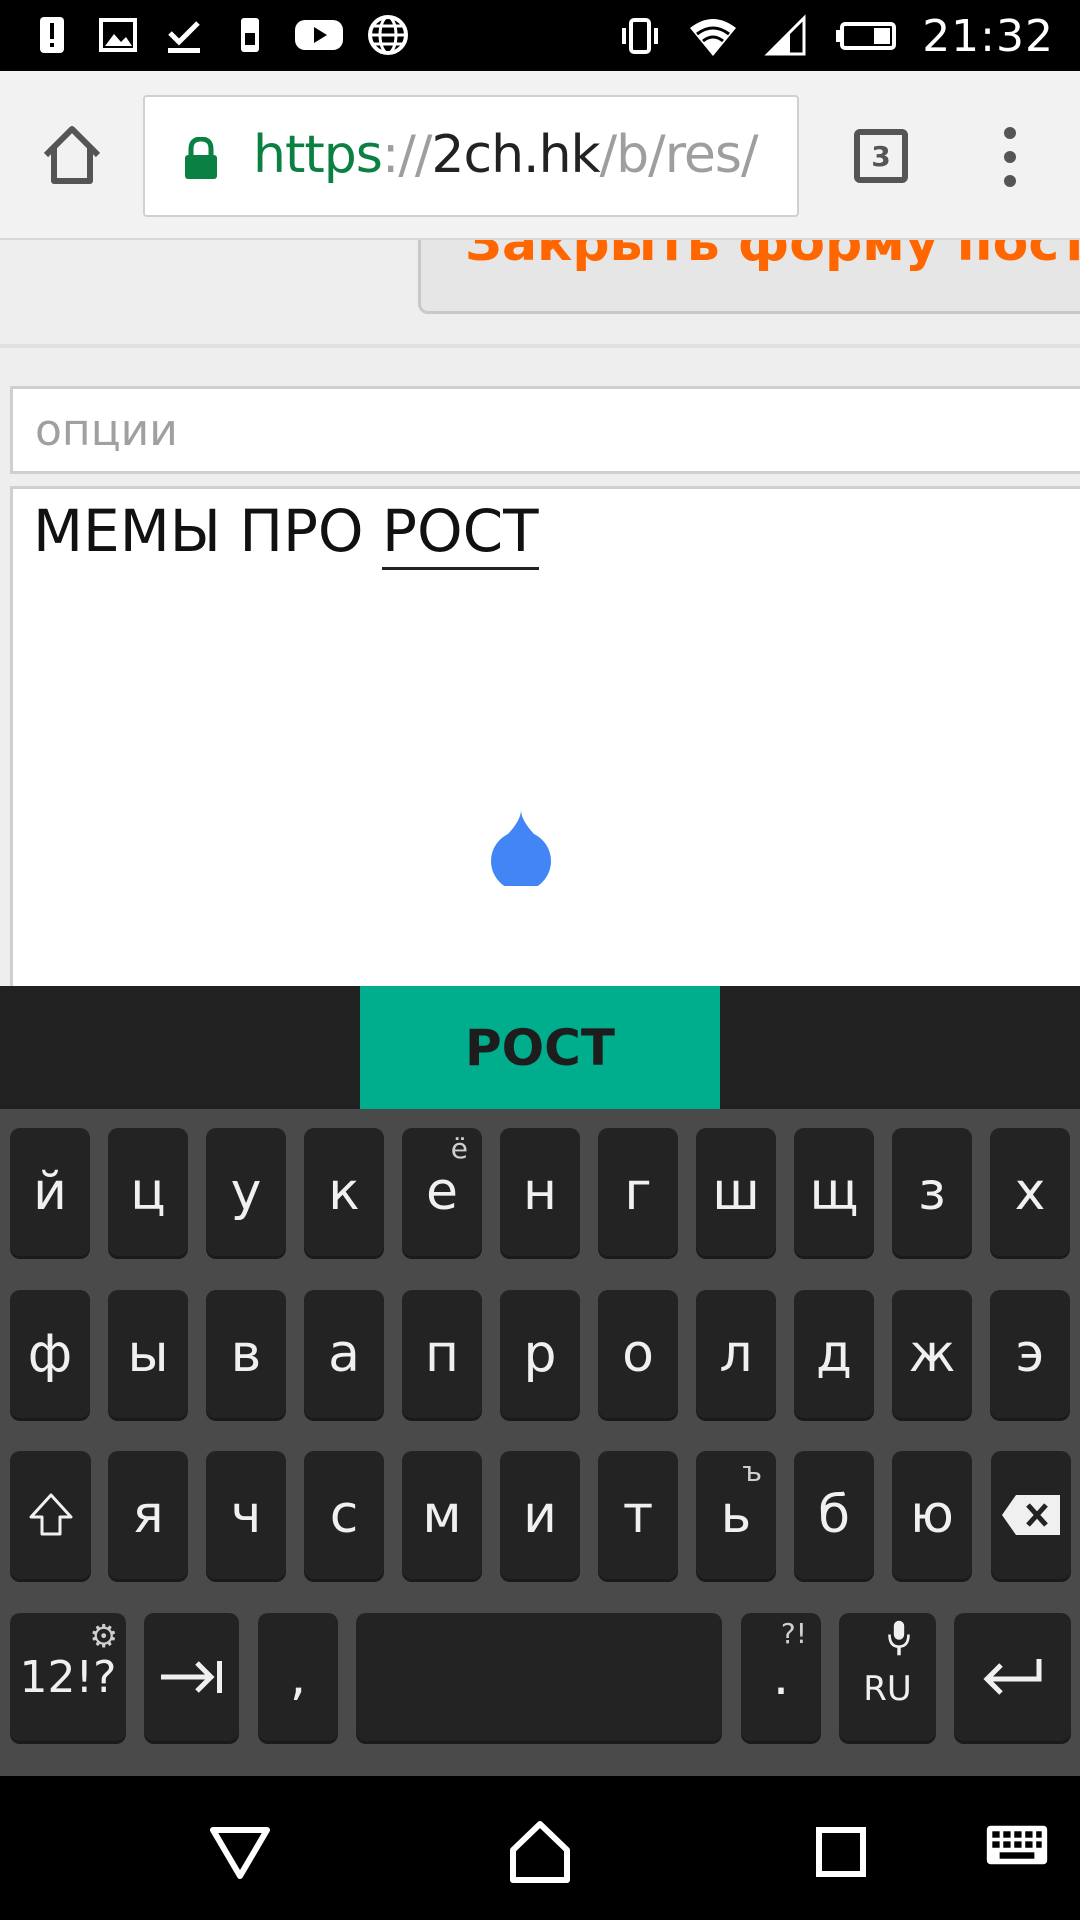 This screenshot has height=1920, width=1080. What do you see at coordinates (1031, 1515) in the screenshot?
I see `backspace-key` at bounding box center [1031, 1515].